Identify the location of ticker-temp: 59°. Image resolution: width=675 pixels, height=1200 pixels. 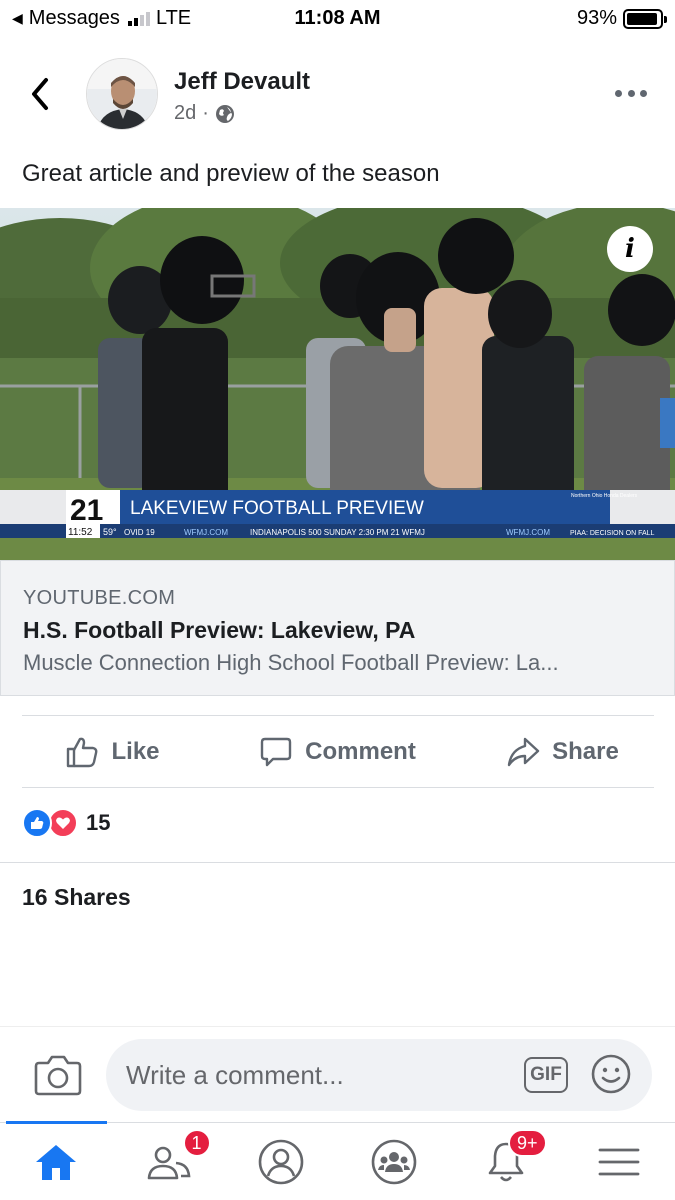
(110, 532).